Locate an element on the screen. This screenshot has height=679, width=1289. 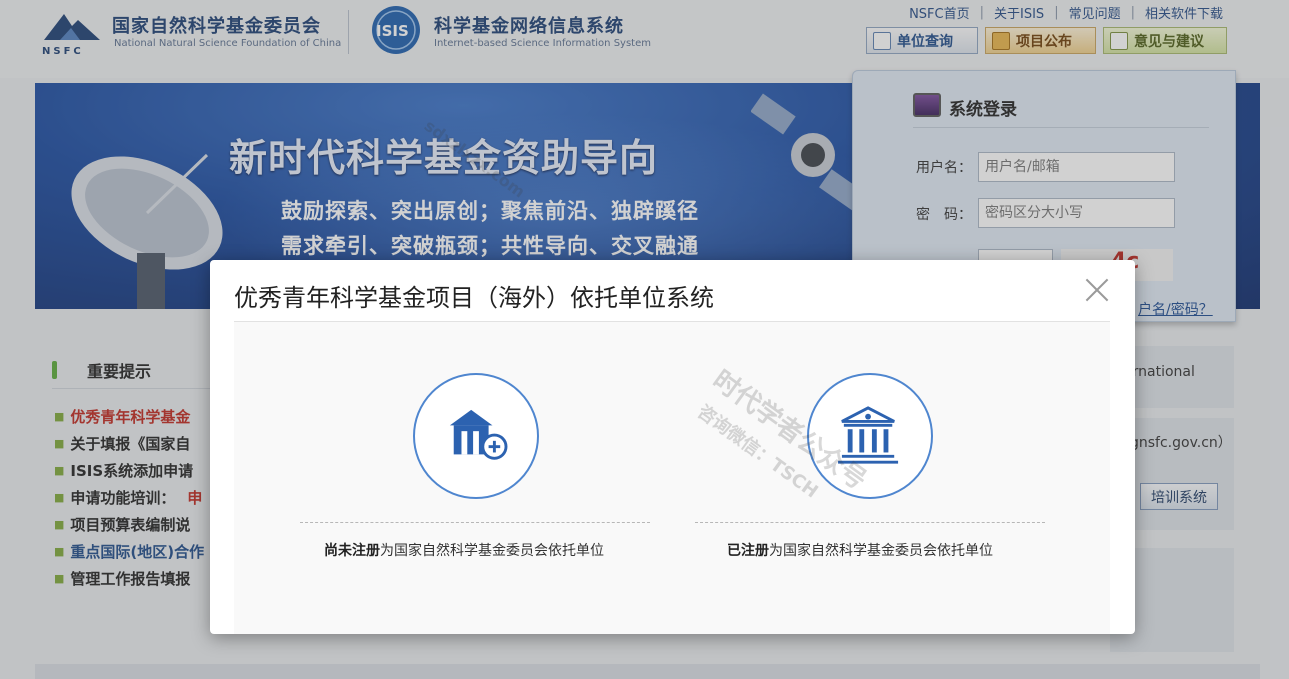
option-registered: 已注册为国家自然科学基金委员会依托单位 is located at coordinates (875, 409).